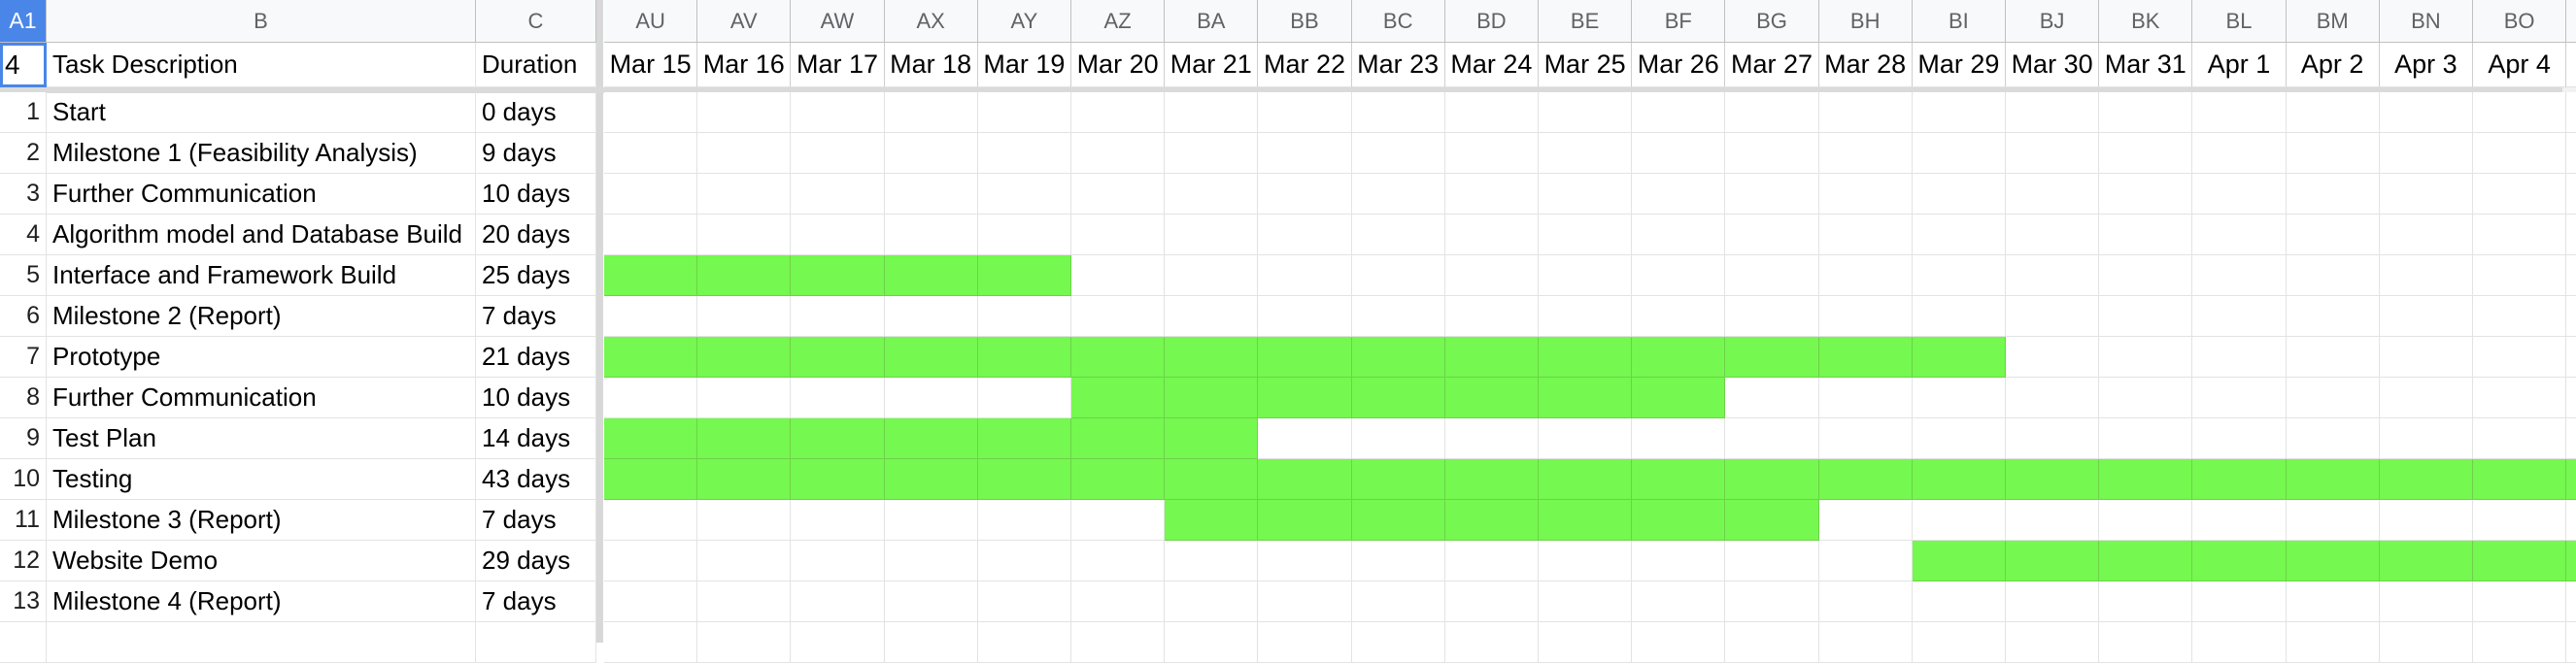 This screenshot has height=663, width=2576. Describe the element at coordinates (261, 21) in the screenshot. I see `column-header-b: B` at that location.